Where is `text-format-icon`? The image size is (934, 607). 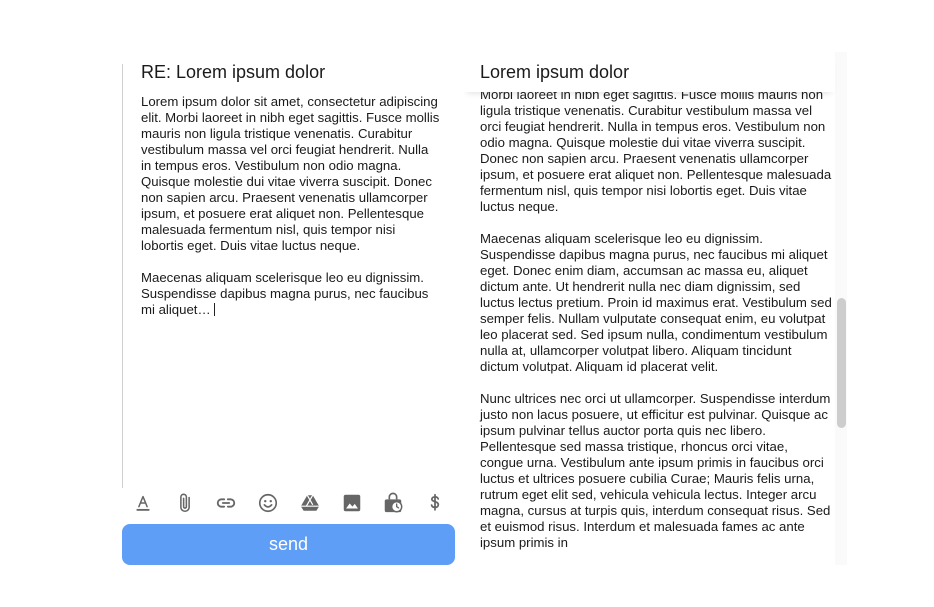
text-format-icon is located at coordinates (143, 503).